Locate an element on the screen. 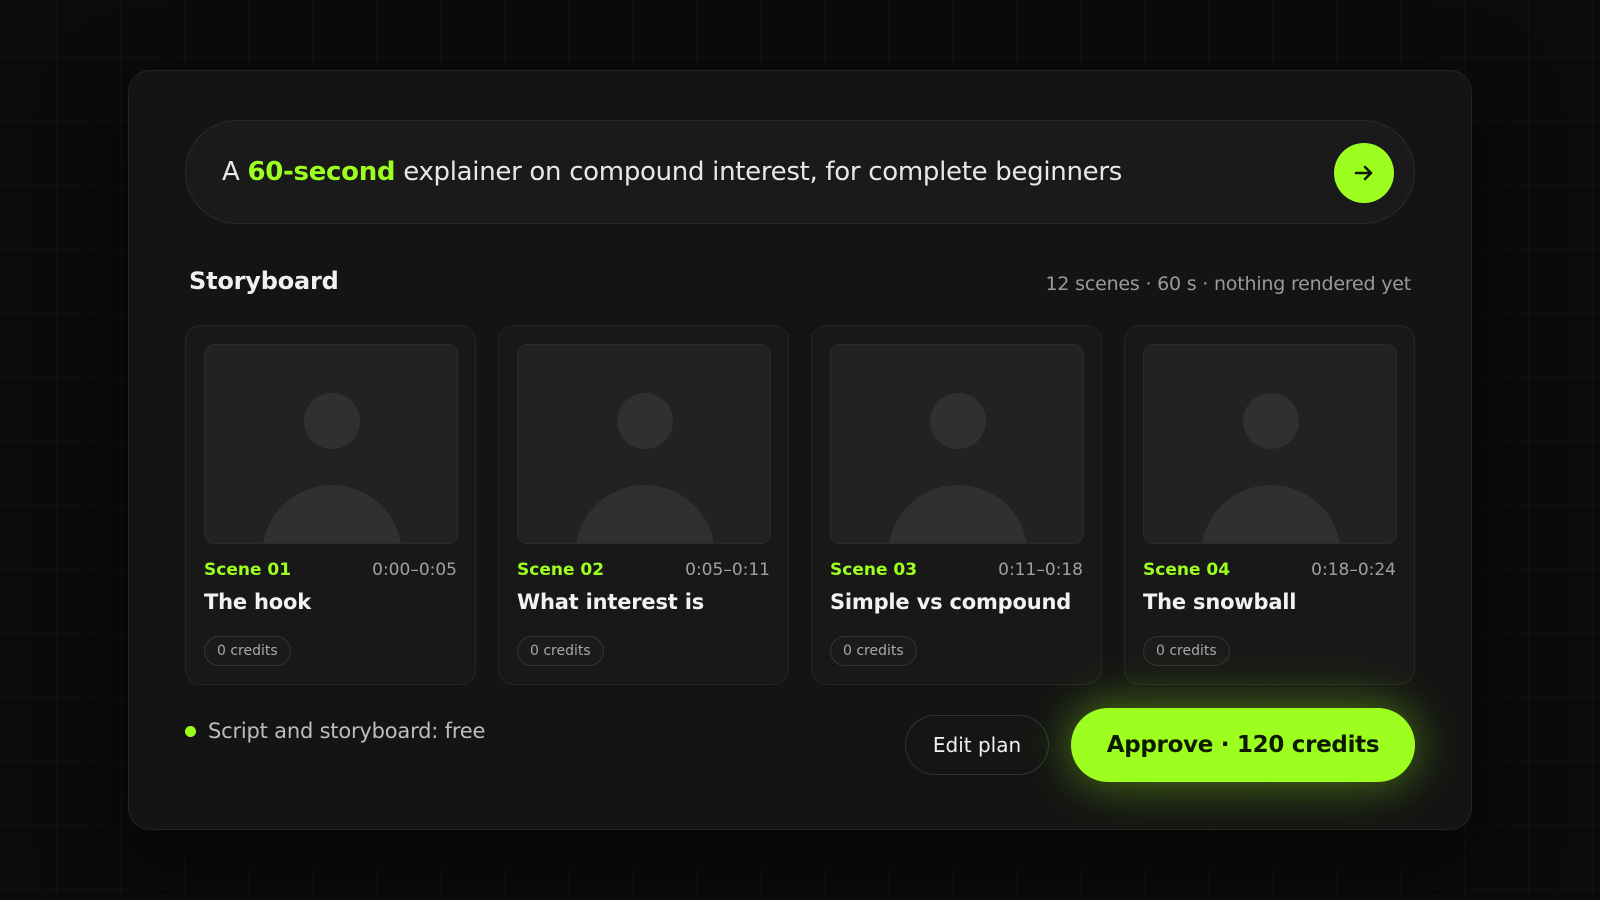  scene-number: Scene 04 is located at coordinates (1187, 570).